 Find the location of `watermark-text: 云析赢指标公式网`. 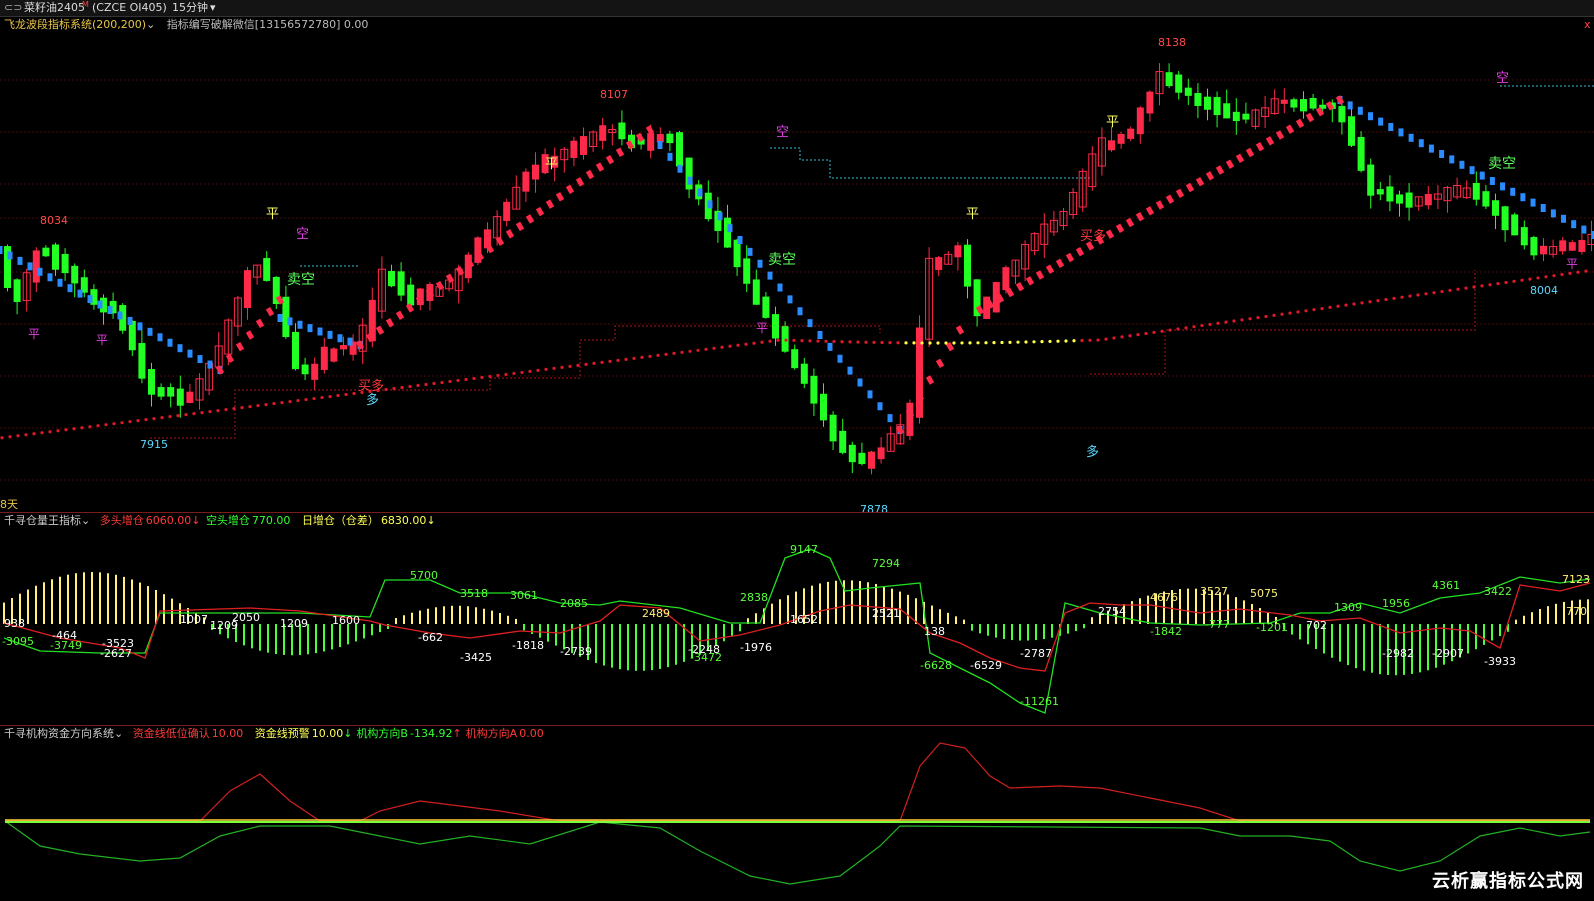

watermark-text: 云析赢指标公式网 is located at coordinates (1508, 881).